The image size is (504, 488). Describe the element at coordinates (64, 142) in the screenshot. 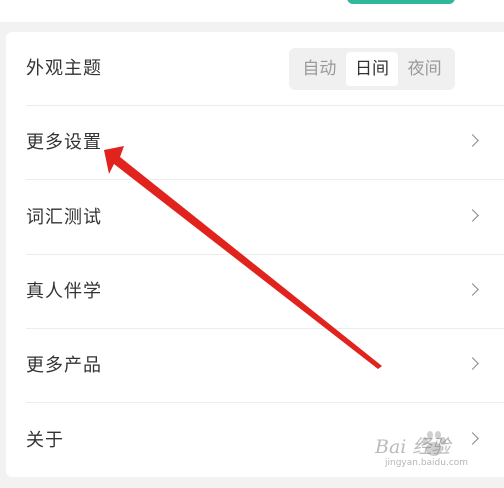

I see `more-settings-label: 更多设置` at that location.